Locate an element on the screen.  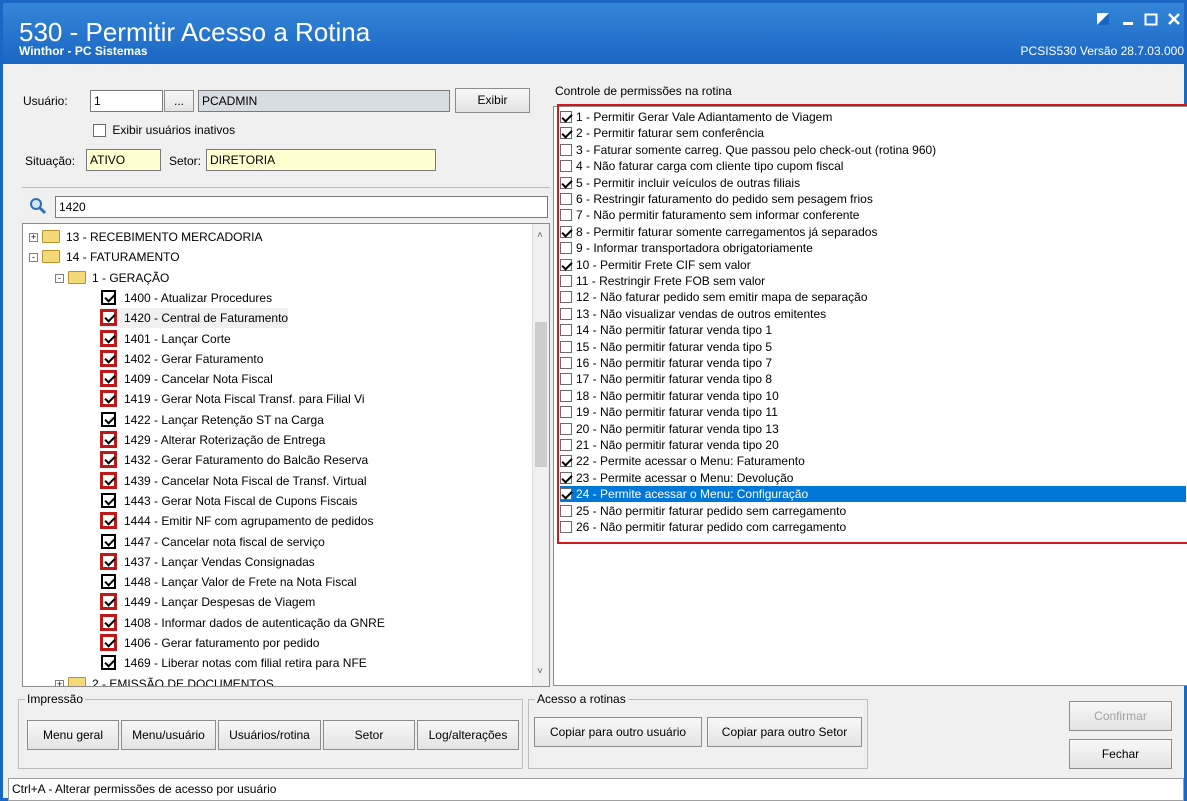
permission-item: 15 - Não permitir faturar venda tipo 5 is located at coordinates (873, 347).